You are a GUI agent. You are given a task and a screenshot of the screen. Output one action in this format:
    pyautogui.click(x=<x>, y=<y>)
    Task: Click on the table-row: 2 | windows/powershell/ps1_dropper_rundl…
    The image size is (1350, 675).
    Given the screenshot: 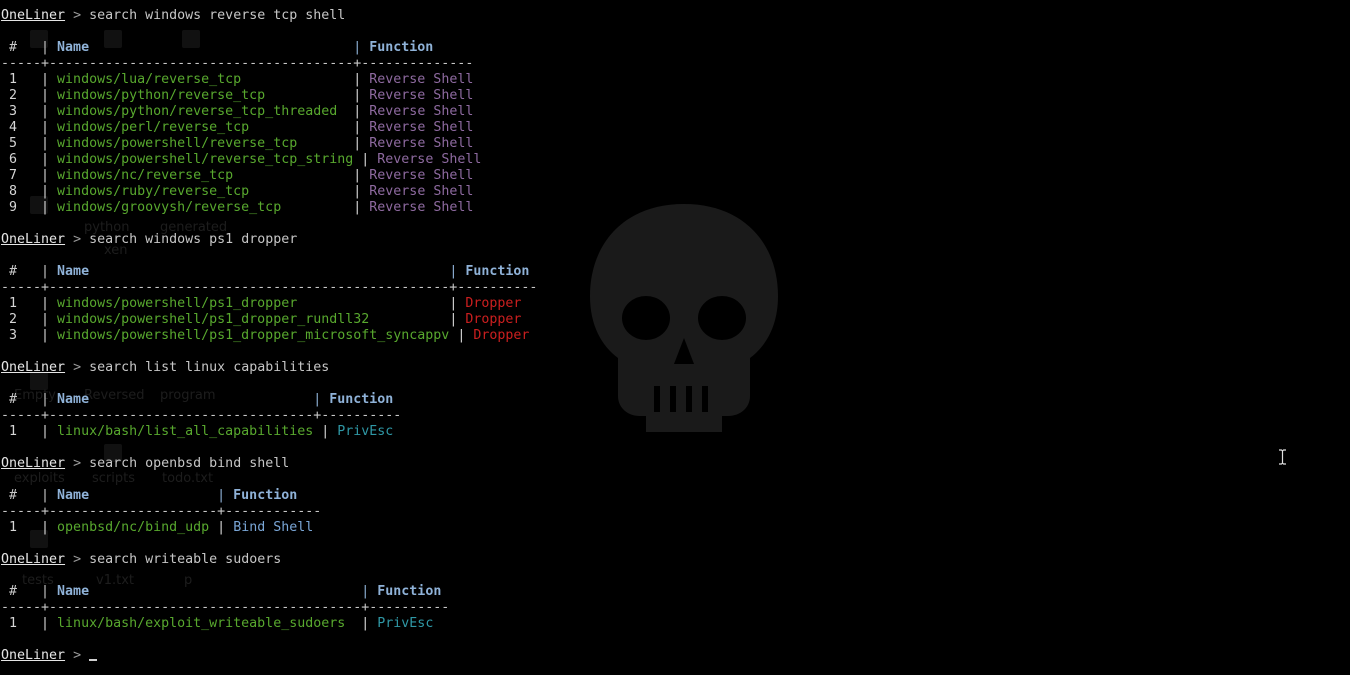 What is the action you would take?
    pyautogui.click(x=269, y=320)
    